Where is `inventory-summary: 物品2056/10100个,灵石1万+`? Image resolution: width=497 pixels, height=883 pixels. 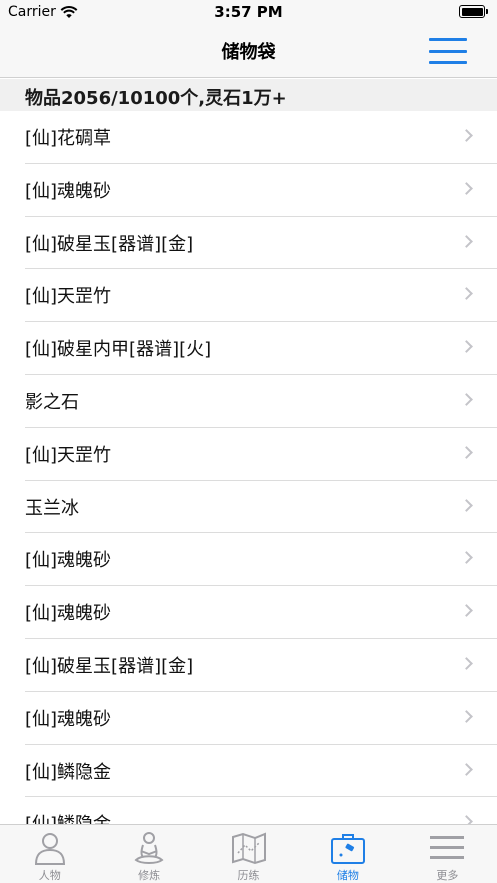 inventory-summary: 物品2056/10100个,灵石1万+ is located at coordinates (248, 95).